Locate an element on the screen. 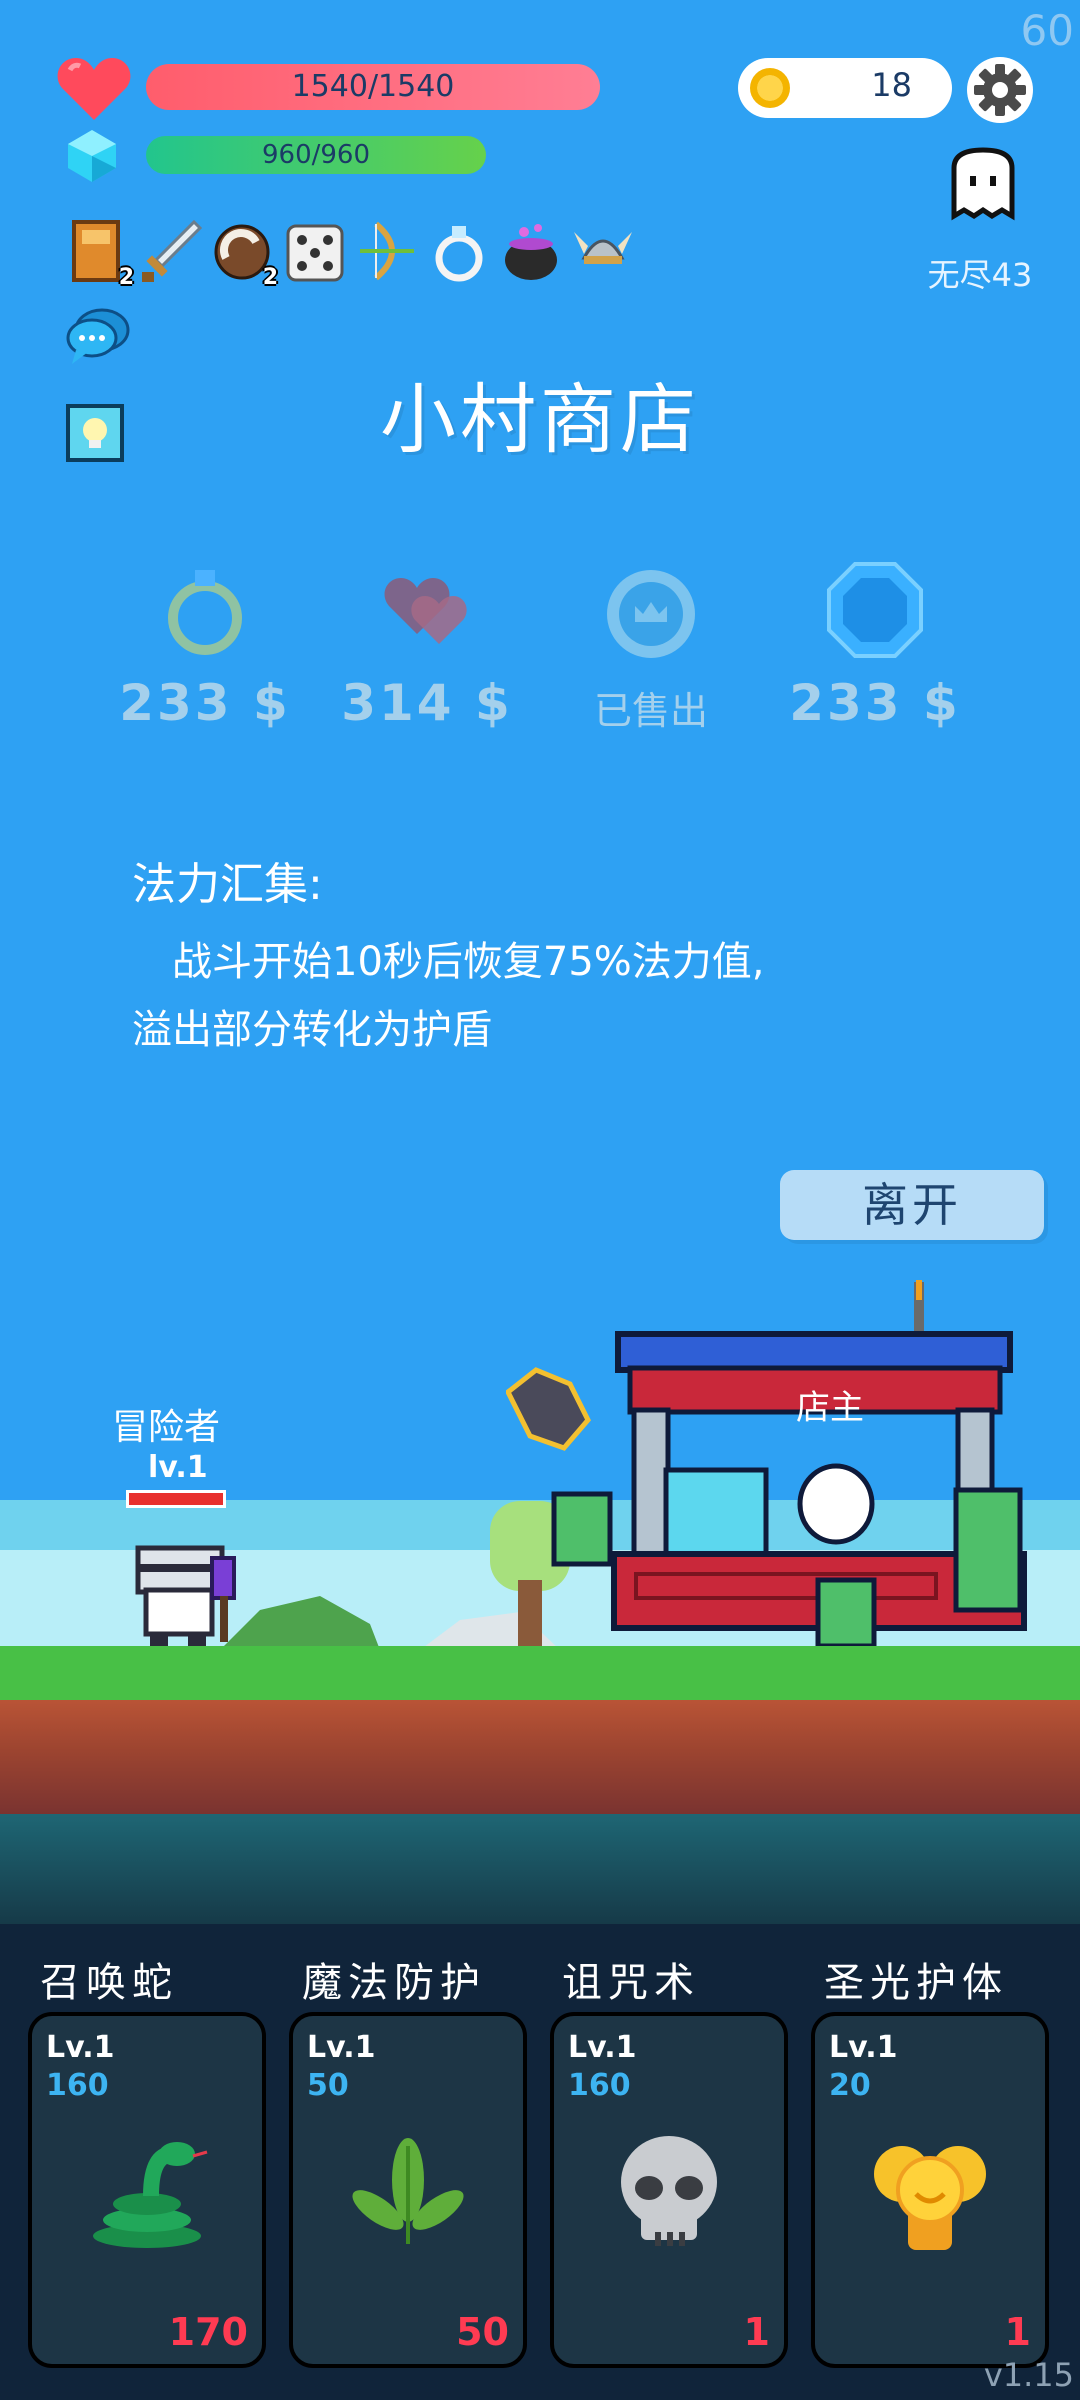 The width and height of the screenshot is (1080, 2400). skill-price: 170 is located at coordinates (208, 2332).